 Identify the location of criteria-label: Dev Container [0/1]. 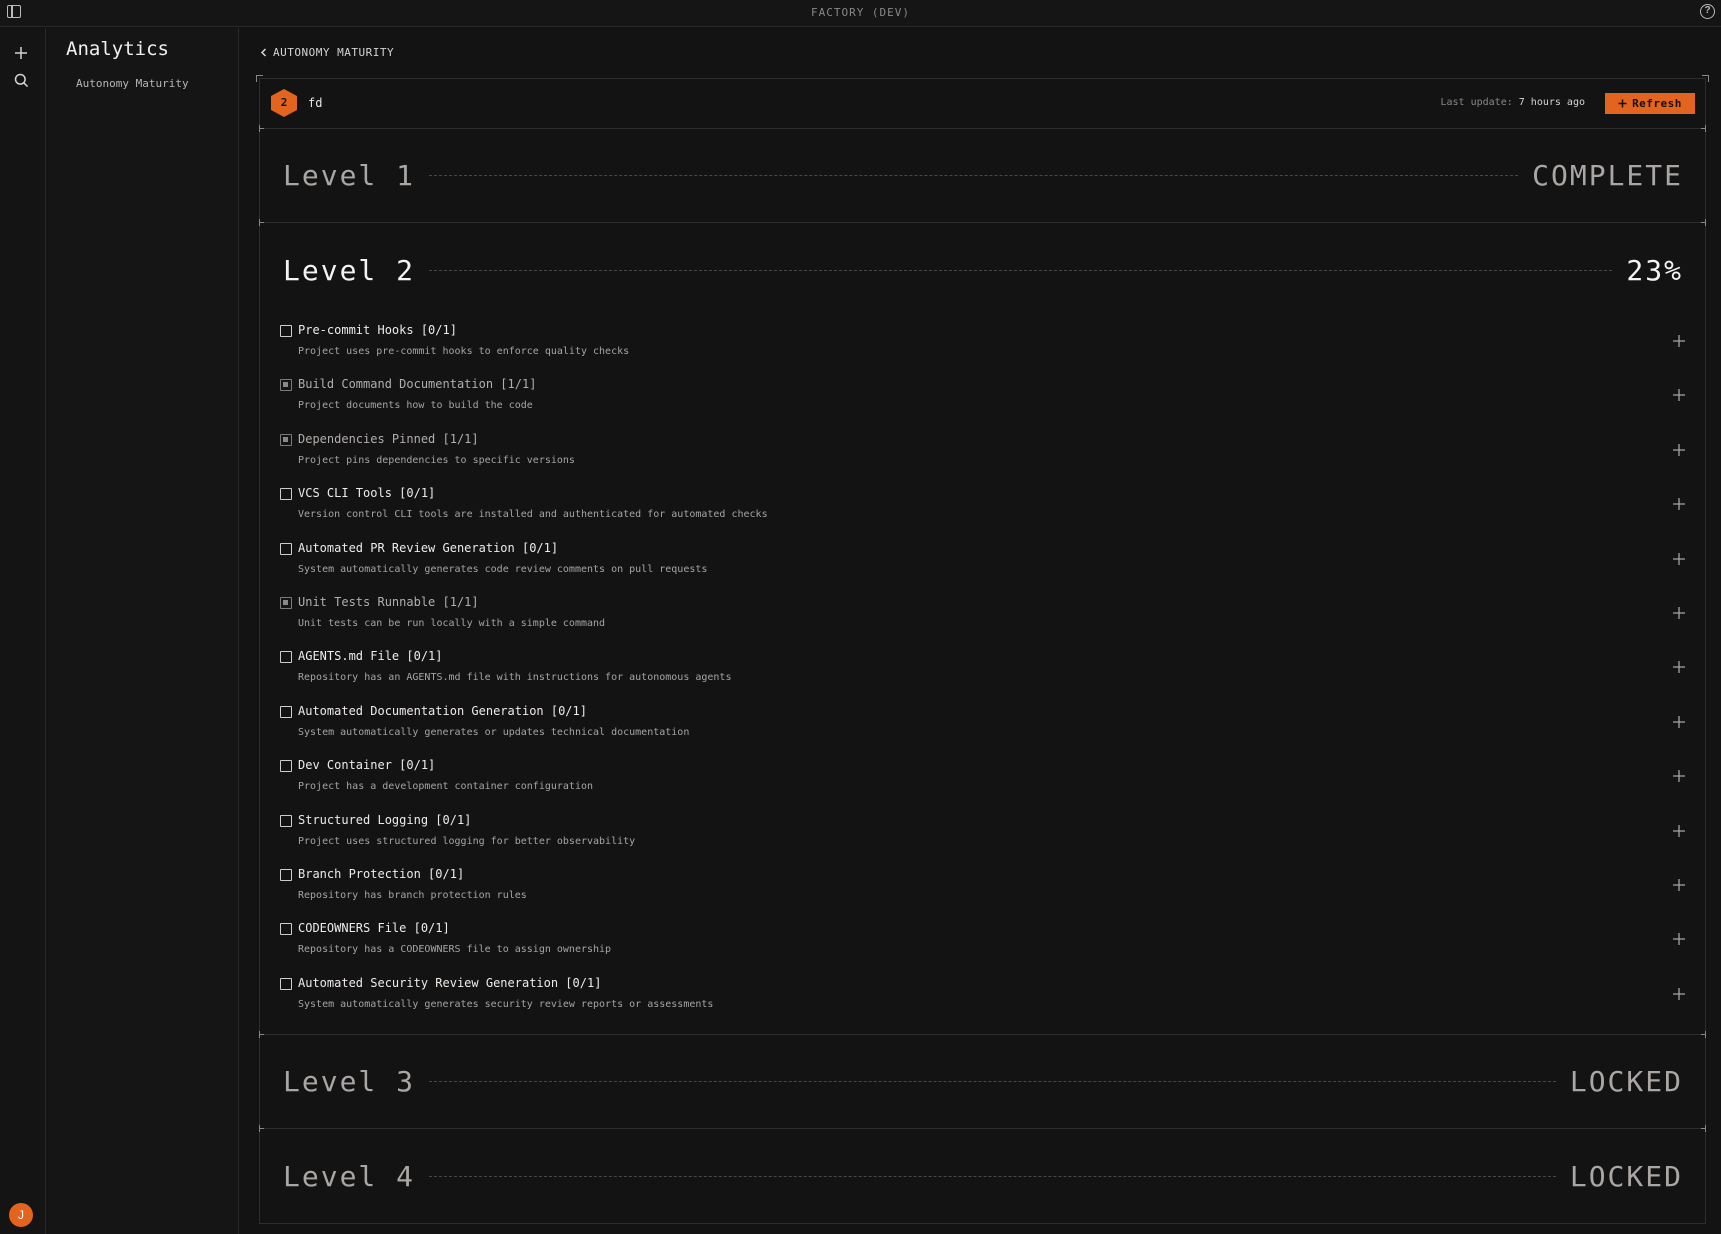
(367, 765).